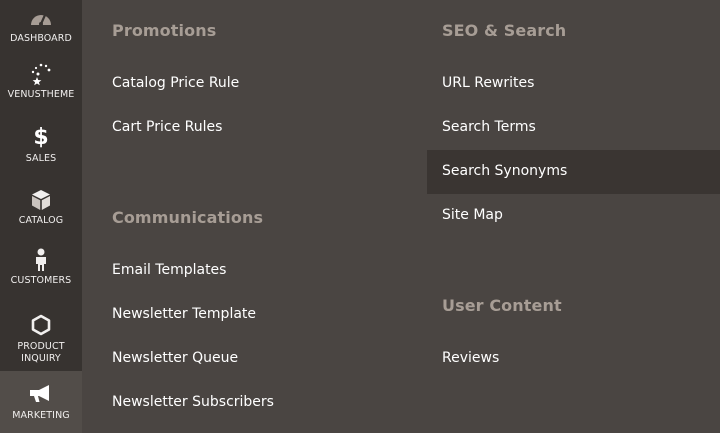 Image resolution: width=720 pixels, height=433 pixels. Describe the element at coordinates (504, 30) in the screenshot. I see `section-title-seo-search: SEO & Search` at that location.